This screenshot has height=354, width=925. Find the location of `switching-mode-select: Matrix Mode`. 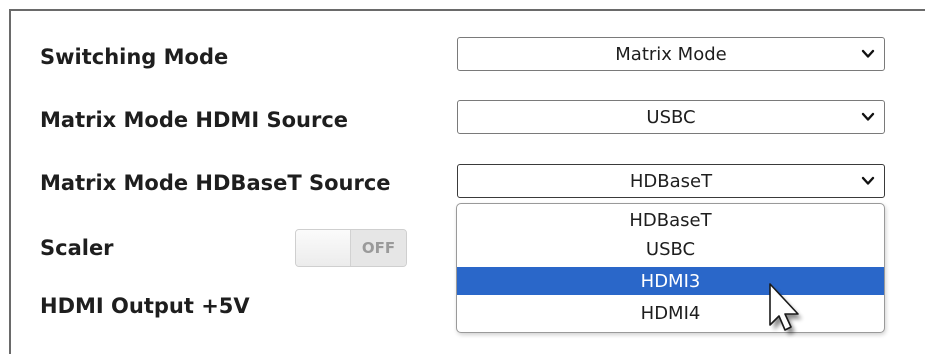

switching-mode-select: Matrix Mode is located at coordinates (671, 54).